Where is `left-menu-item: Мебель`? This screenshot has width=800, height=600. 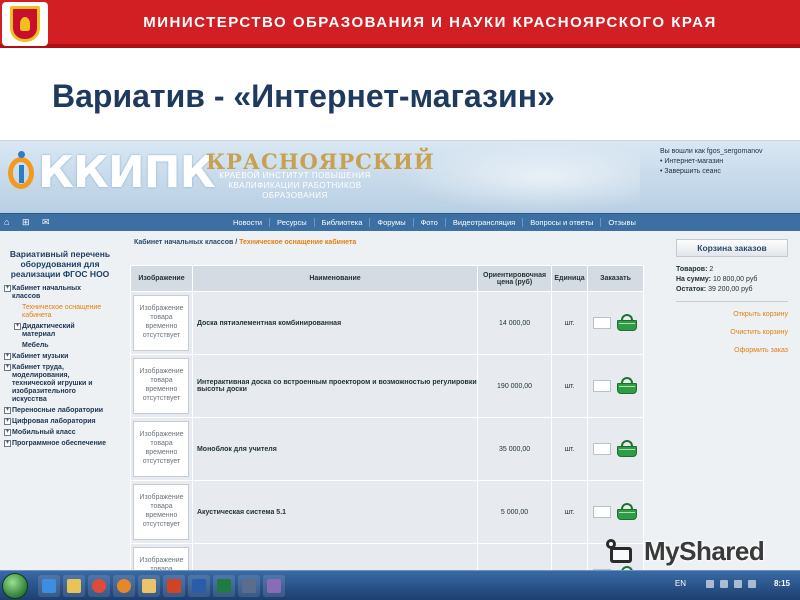 left-menu-item: Мебель is located at coordinates (60, 346).